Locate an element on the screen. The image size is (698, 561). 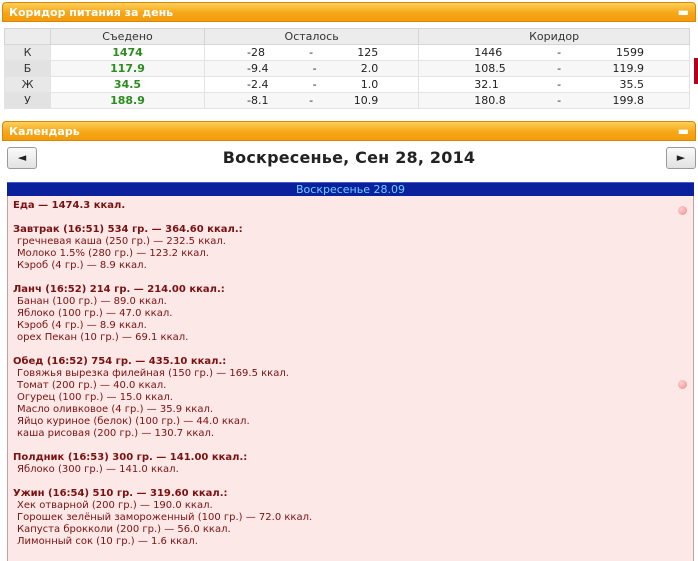
meal-header: Полдник (16:53) 300 гр. — 141.00 ккал.: is located at coordinates (162, 458).